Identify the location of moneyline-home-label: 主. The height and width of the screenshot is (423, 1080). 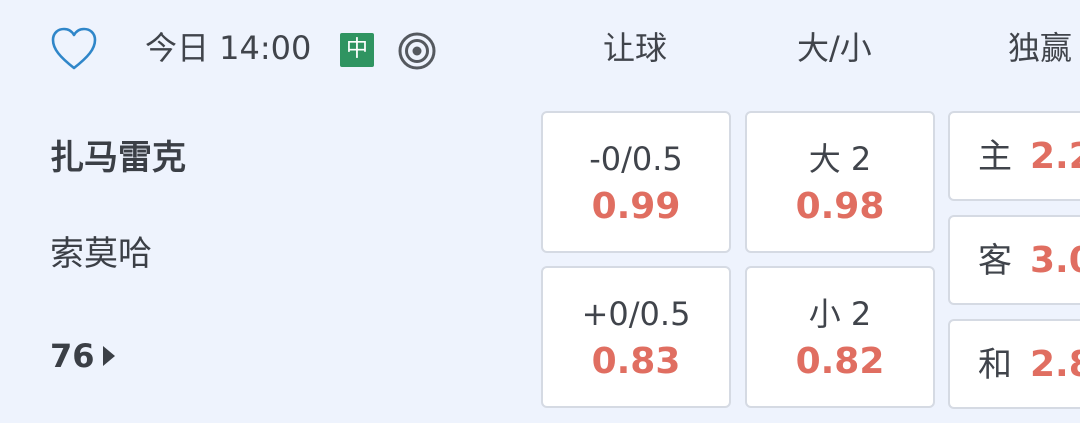
(995, 157).